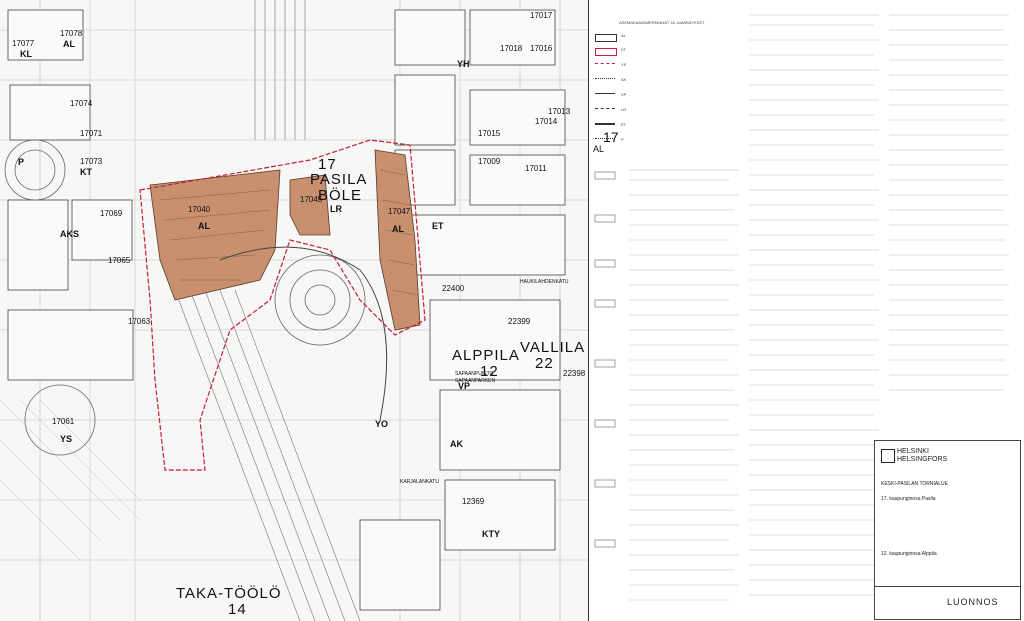 The height and width of the screenshot is (621, 1024). Describe the element at coordinates (519, 321) in the screenshot. I see `block-label: 22399` at that location.